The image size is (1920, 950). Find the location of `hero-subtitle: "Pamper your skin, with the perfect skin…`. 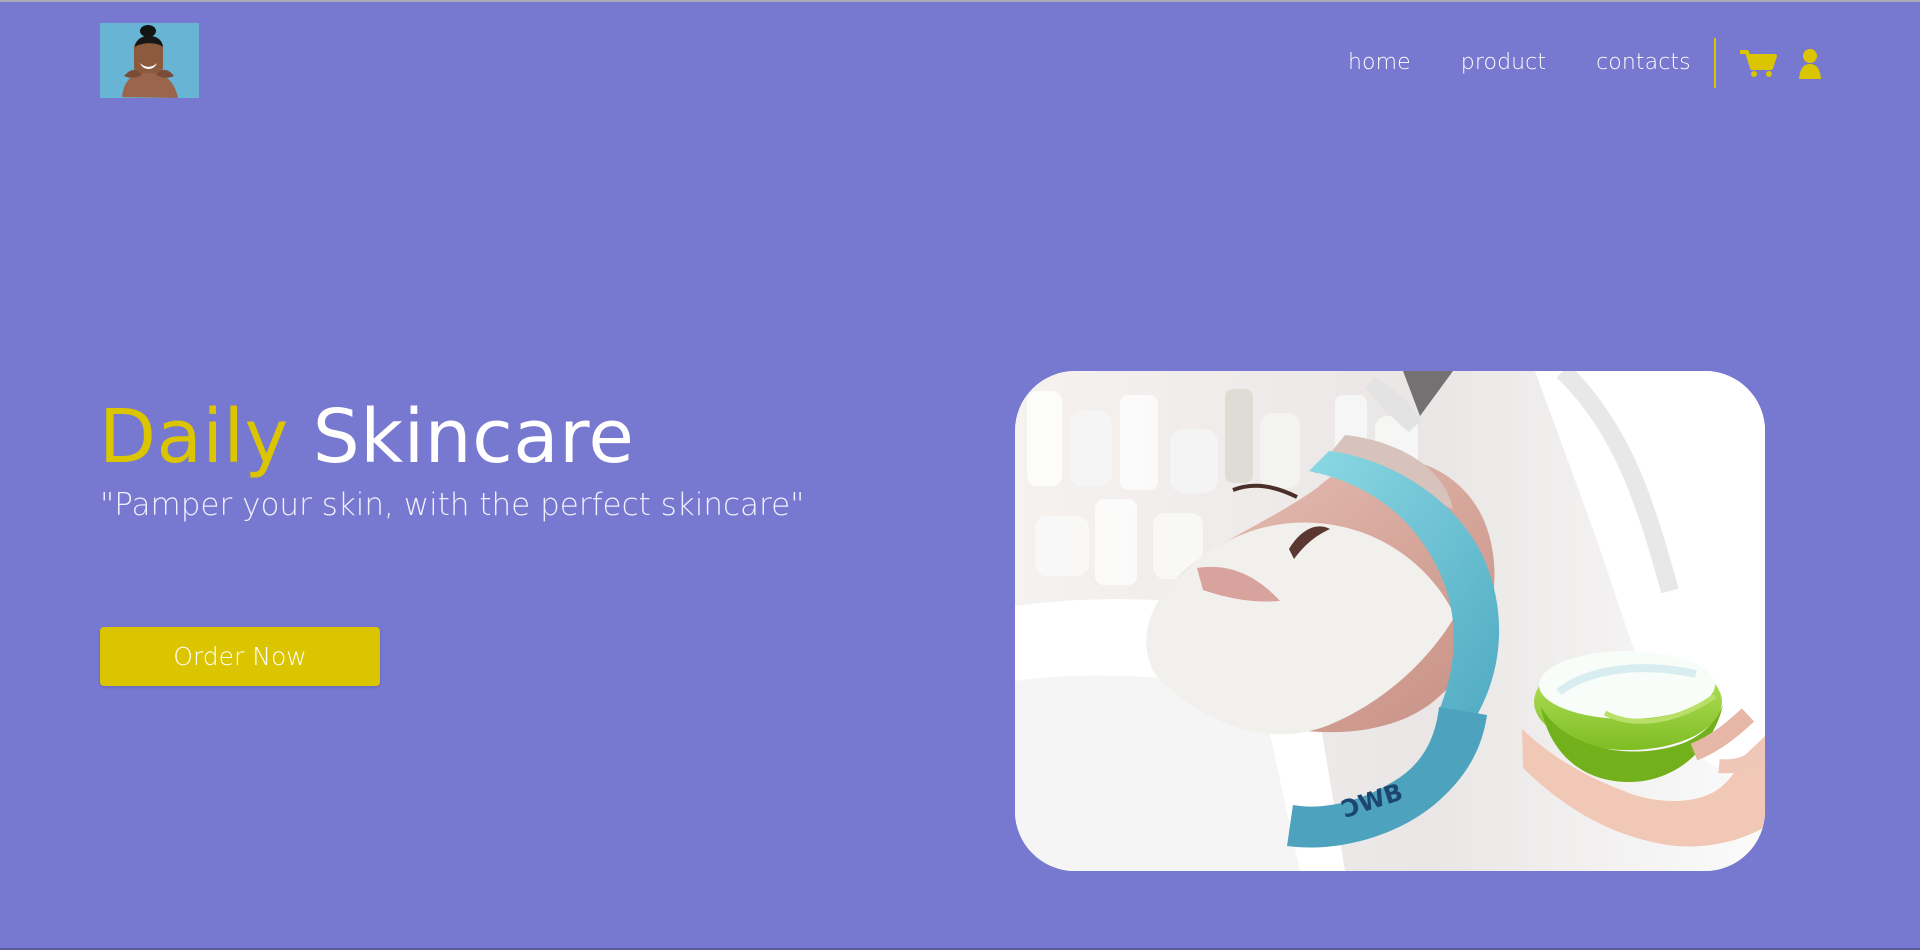

hero-subtitle: "Pamper your skin, with the perfect skin… is located at coordinates (452, 505).